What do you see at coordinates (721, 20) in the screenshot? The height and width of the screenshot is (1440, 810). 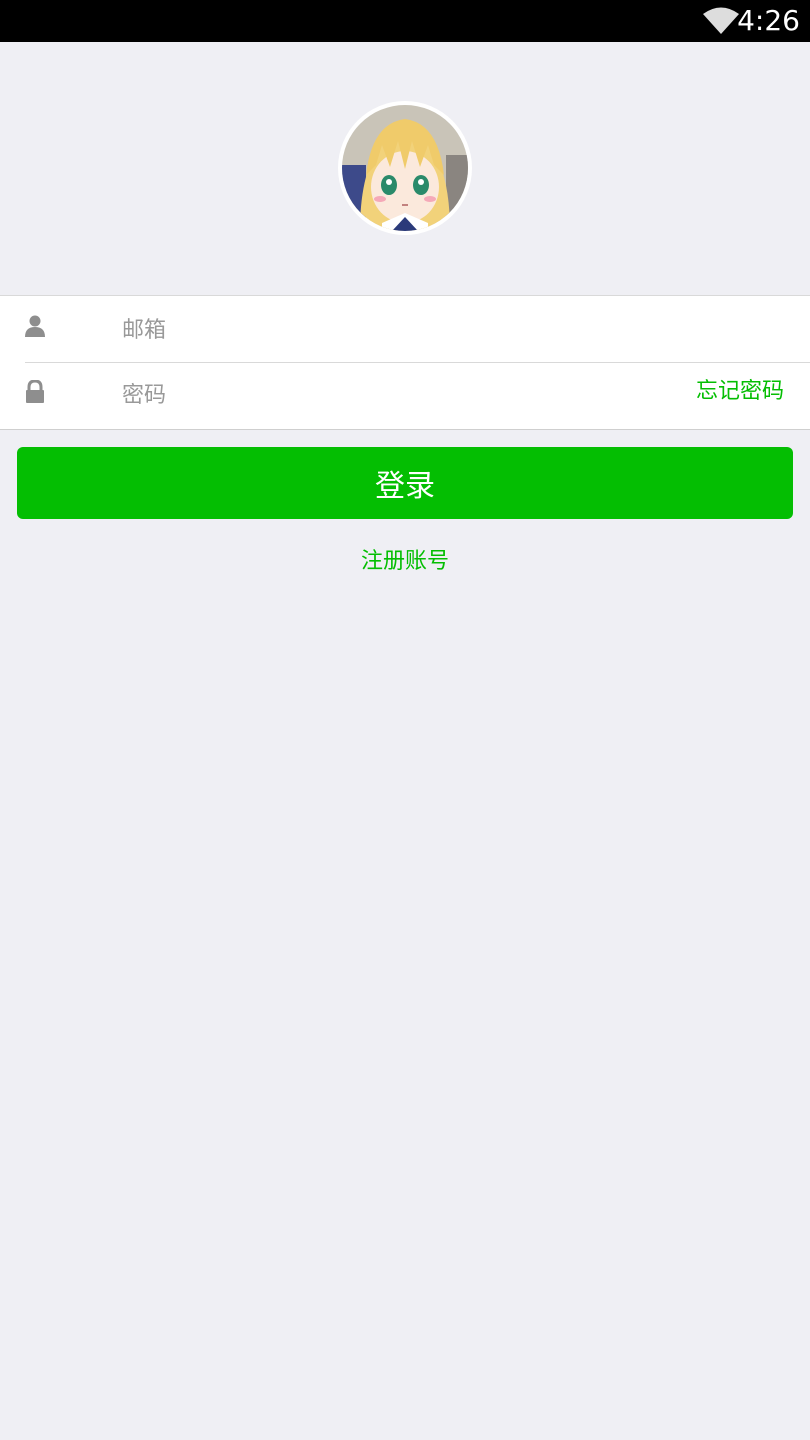 I see `wifi-icon` at bounding box center [721, 20].